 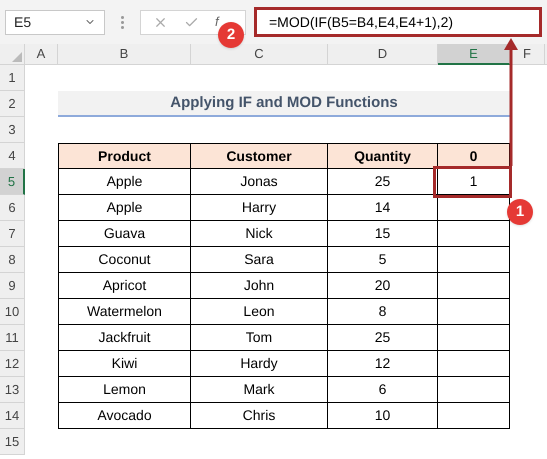 I want to click on column-heading: Quantity, so click(x=383, y=156).